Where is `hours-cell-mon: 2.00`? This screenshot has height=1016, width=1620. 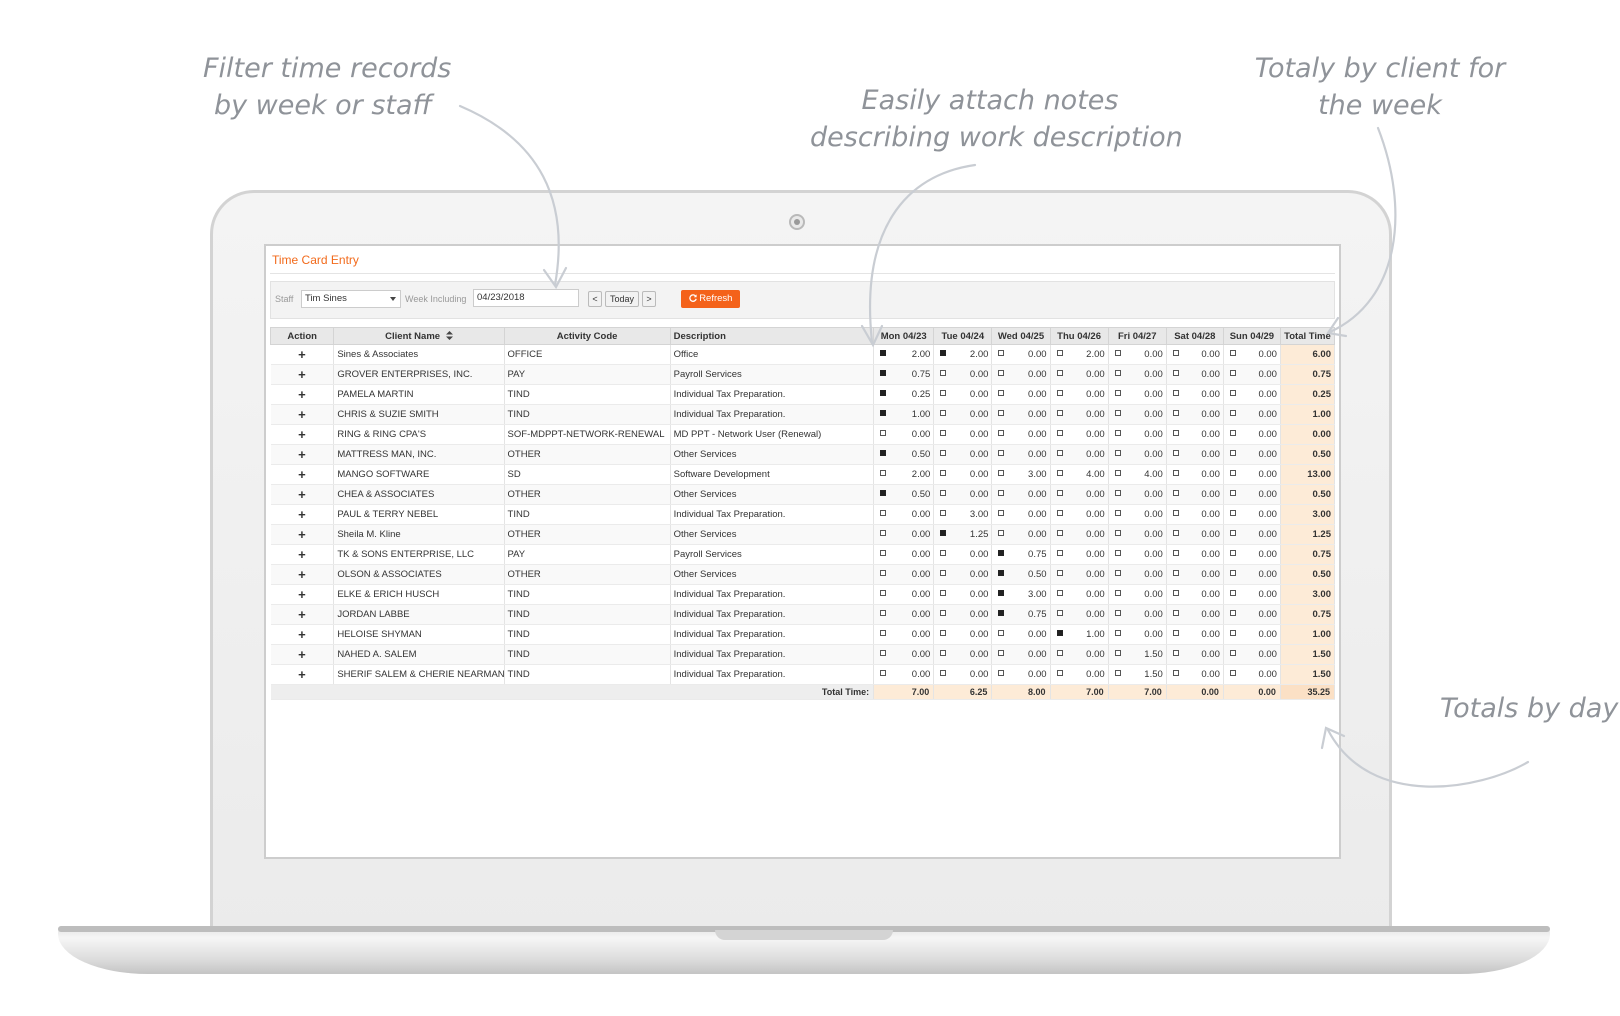
hours-cell-mon: 2.00 is located at coordinates (904, 354).